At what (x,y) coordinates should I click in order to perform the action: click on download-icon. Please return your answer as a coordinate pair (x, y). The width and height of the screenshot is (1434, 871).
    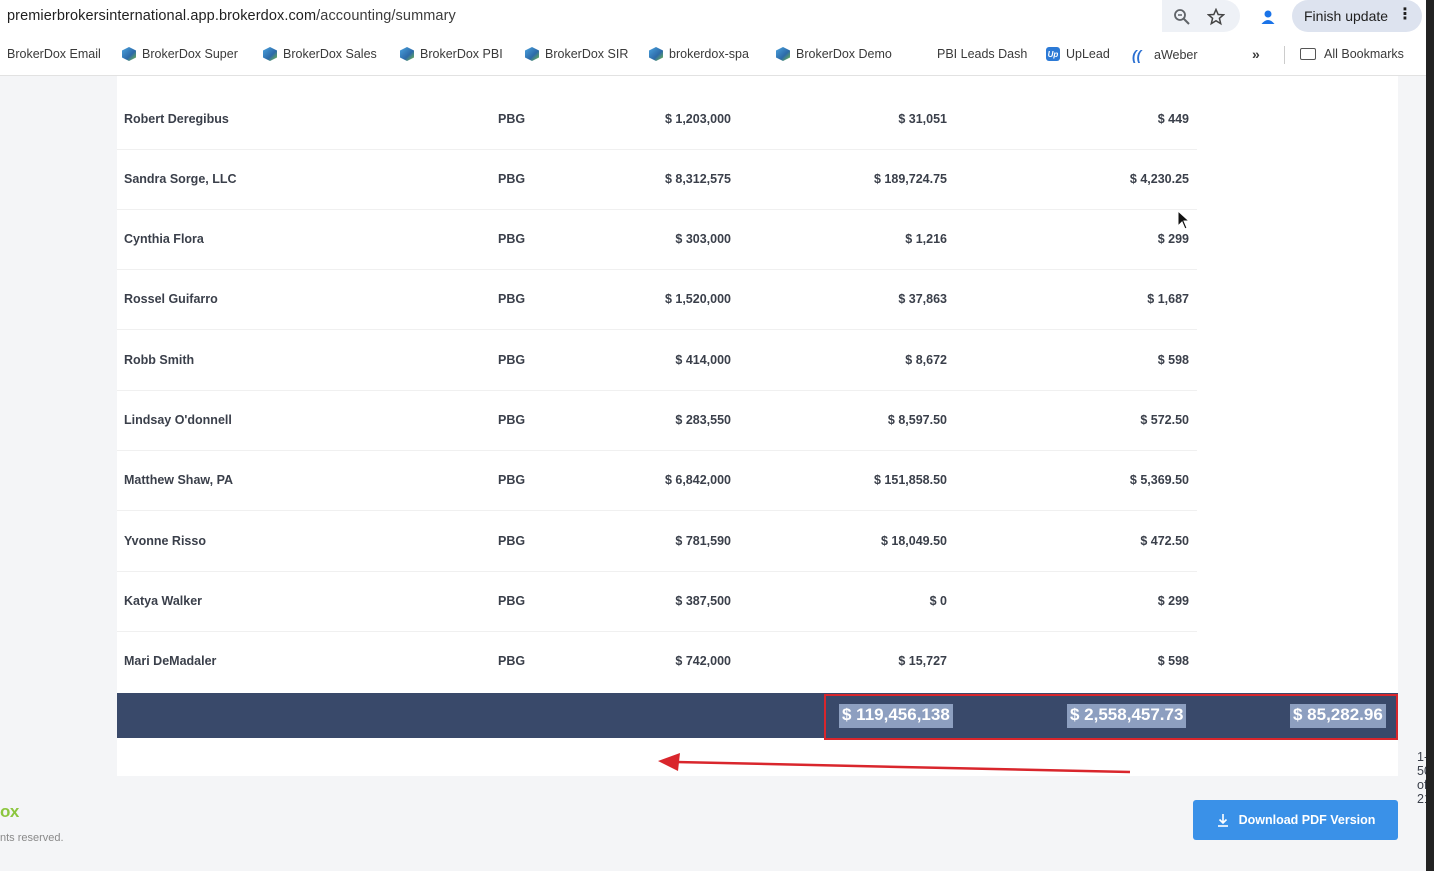
    Looking at the image, I should click on (1222, 820).